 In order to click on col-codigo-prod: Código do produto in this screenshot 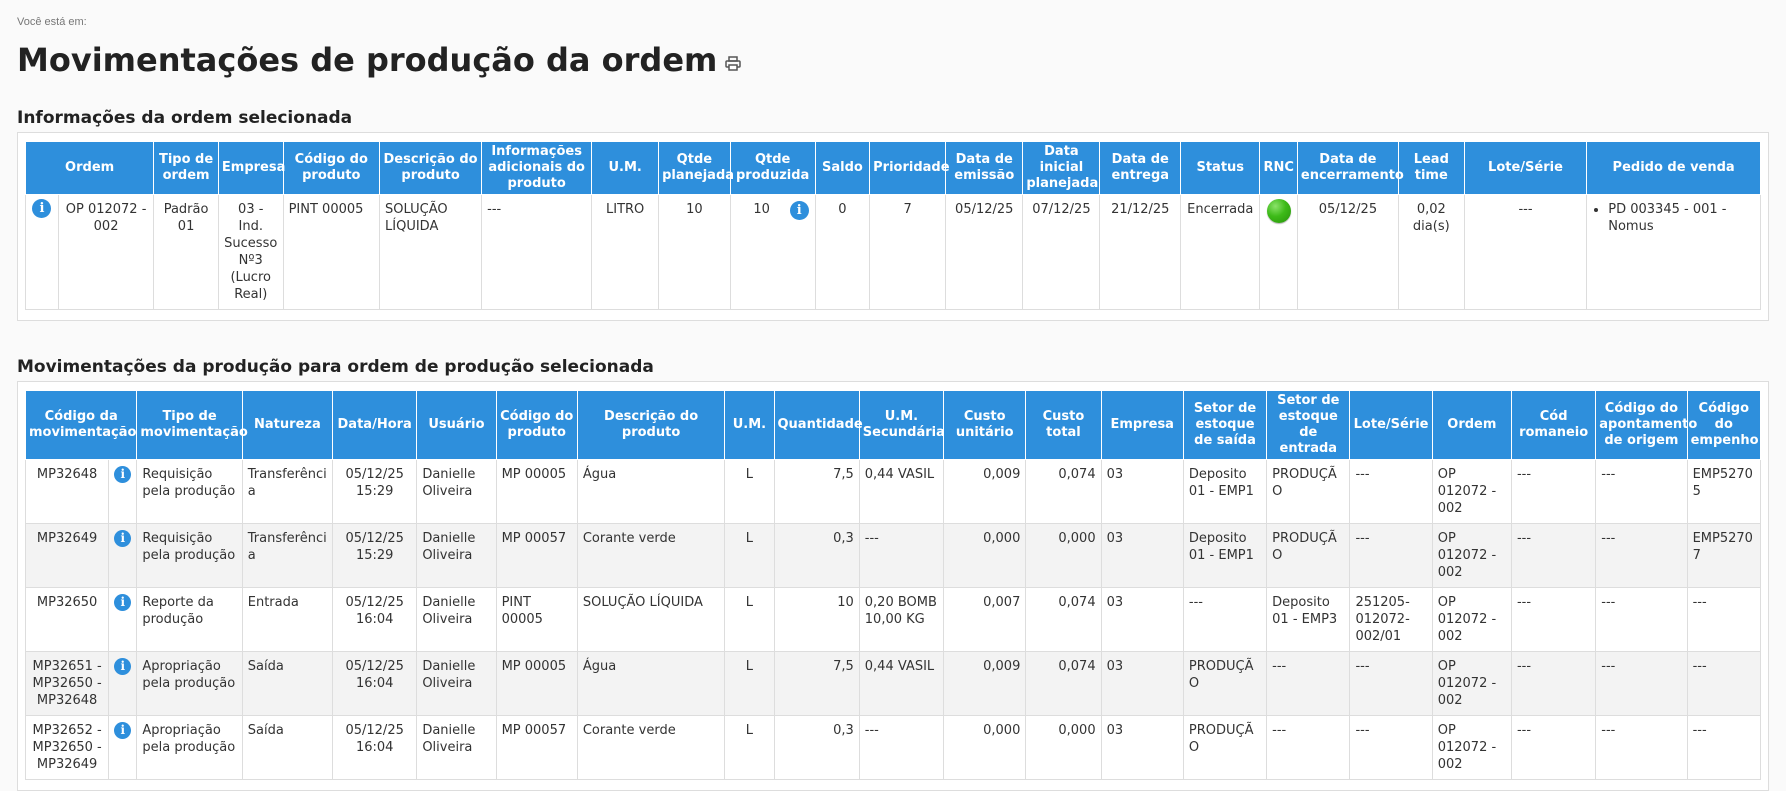, I will do `click(536, 425)`.